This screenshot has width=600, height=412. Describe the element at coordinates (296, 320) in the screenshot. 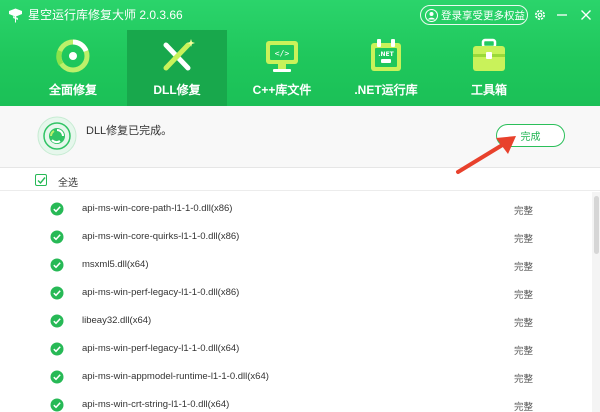

I see `list-item: libeay32.dll(x64) 完整` at that location.